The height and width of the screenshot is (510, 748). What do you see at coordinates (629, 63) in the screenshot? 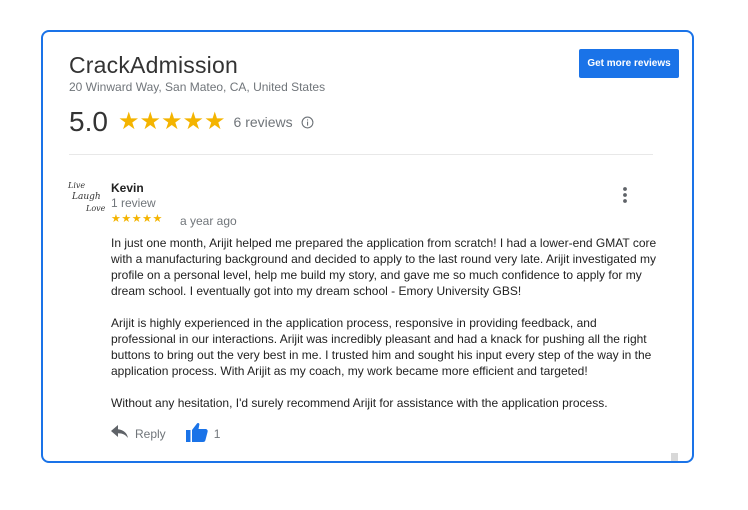
I see `get-more-reviews-button: Get more reviews` at bounding box center [629, 63].